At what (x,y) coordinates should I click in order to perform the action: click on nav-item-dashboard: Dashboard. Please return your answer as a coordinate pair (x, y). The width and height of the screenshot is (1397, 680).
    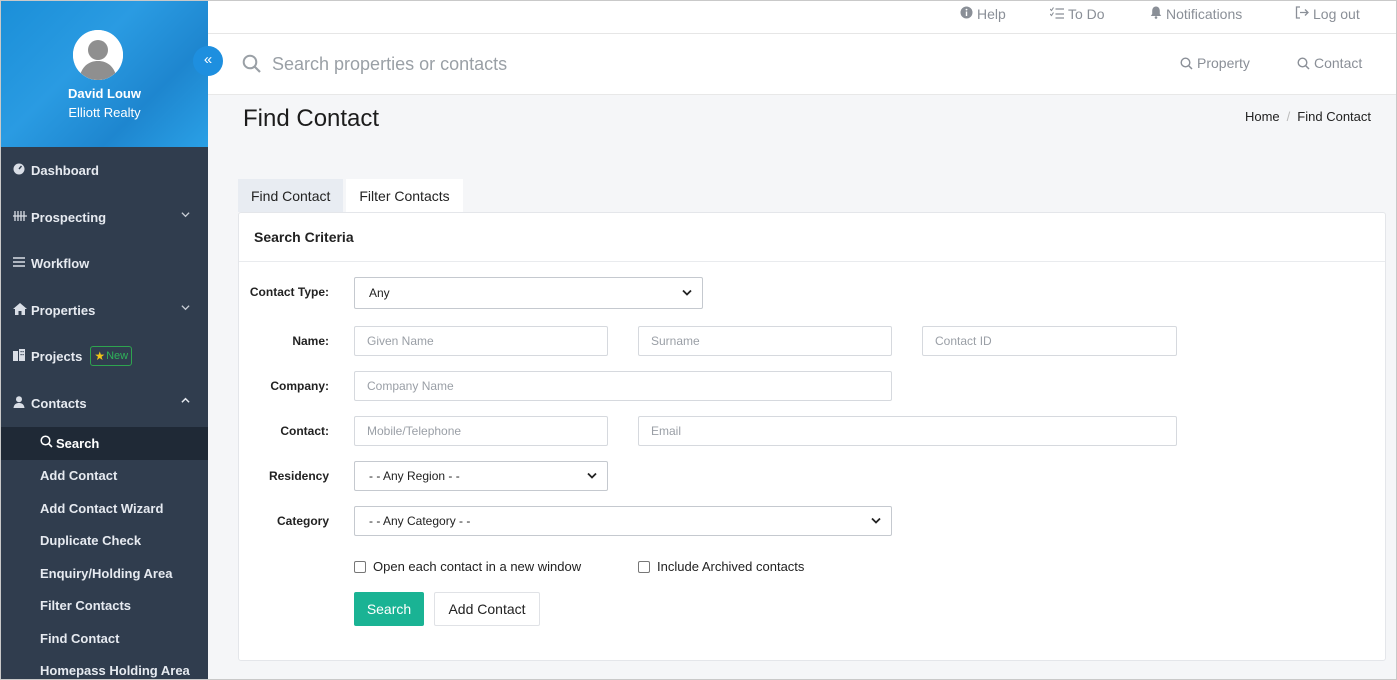
    Looking at the image, I should click on (104, 170).